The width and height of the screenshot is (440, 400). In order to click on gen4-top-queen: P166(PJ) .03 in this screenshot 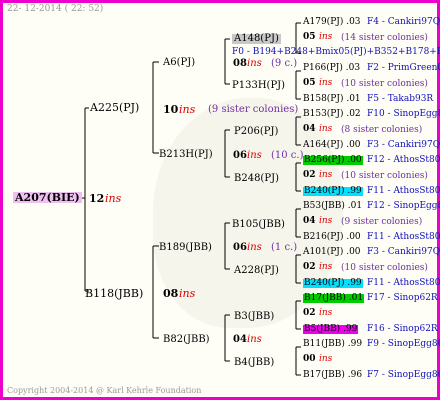, I will do `click(331, 68)`.